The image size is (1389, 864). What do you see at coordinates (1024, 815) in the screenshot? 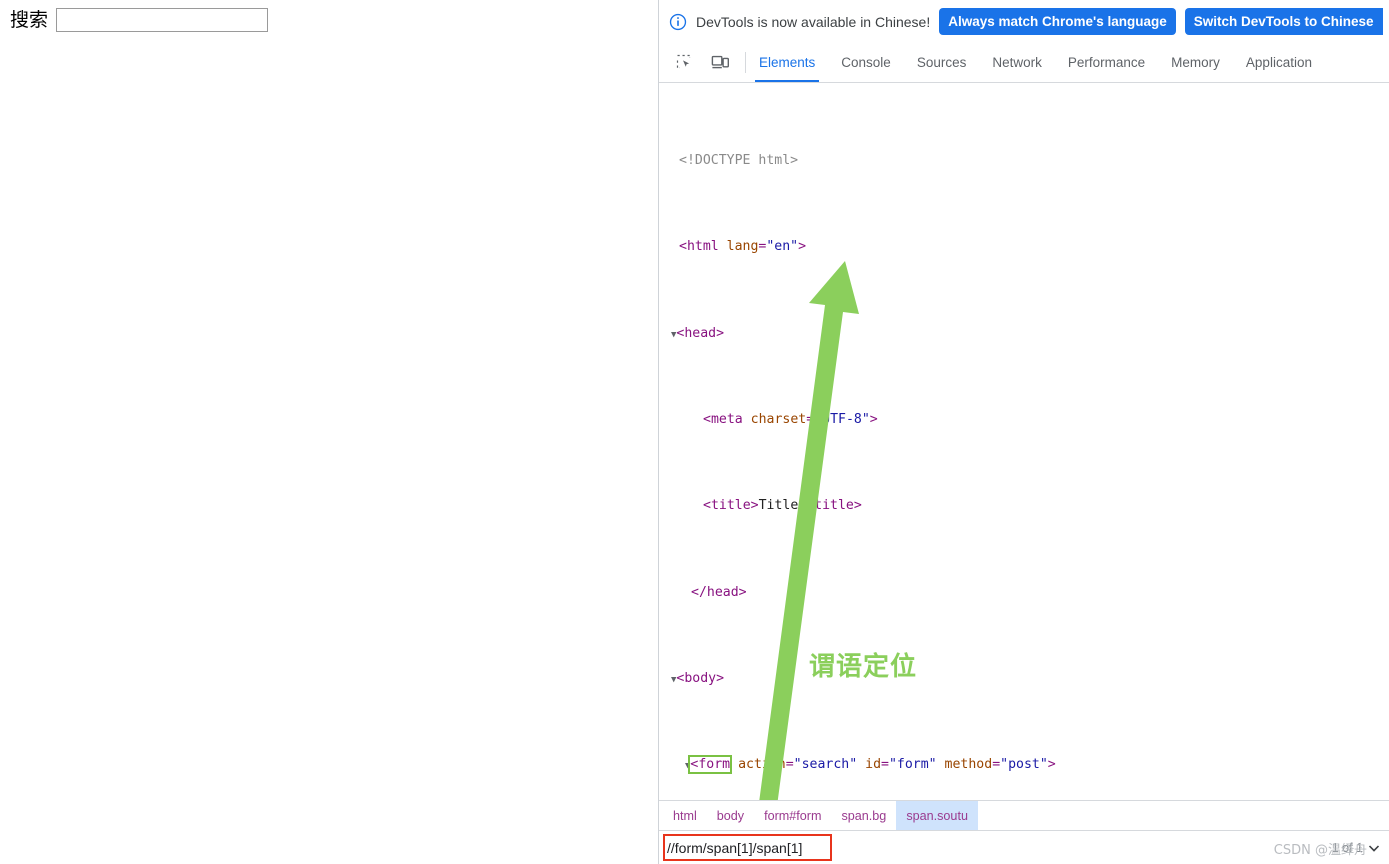
I see `breadcrumb: html body form#form span.bg span.soutu` at bounding box center [1024, 815].